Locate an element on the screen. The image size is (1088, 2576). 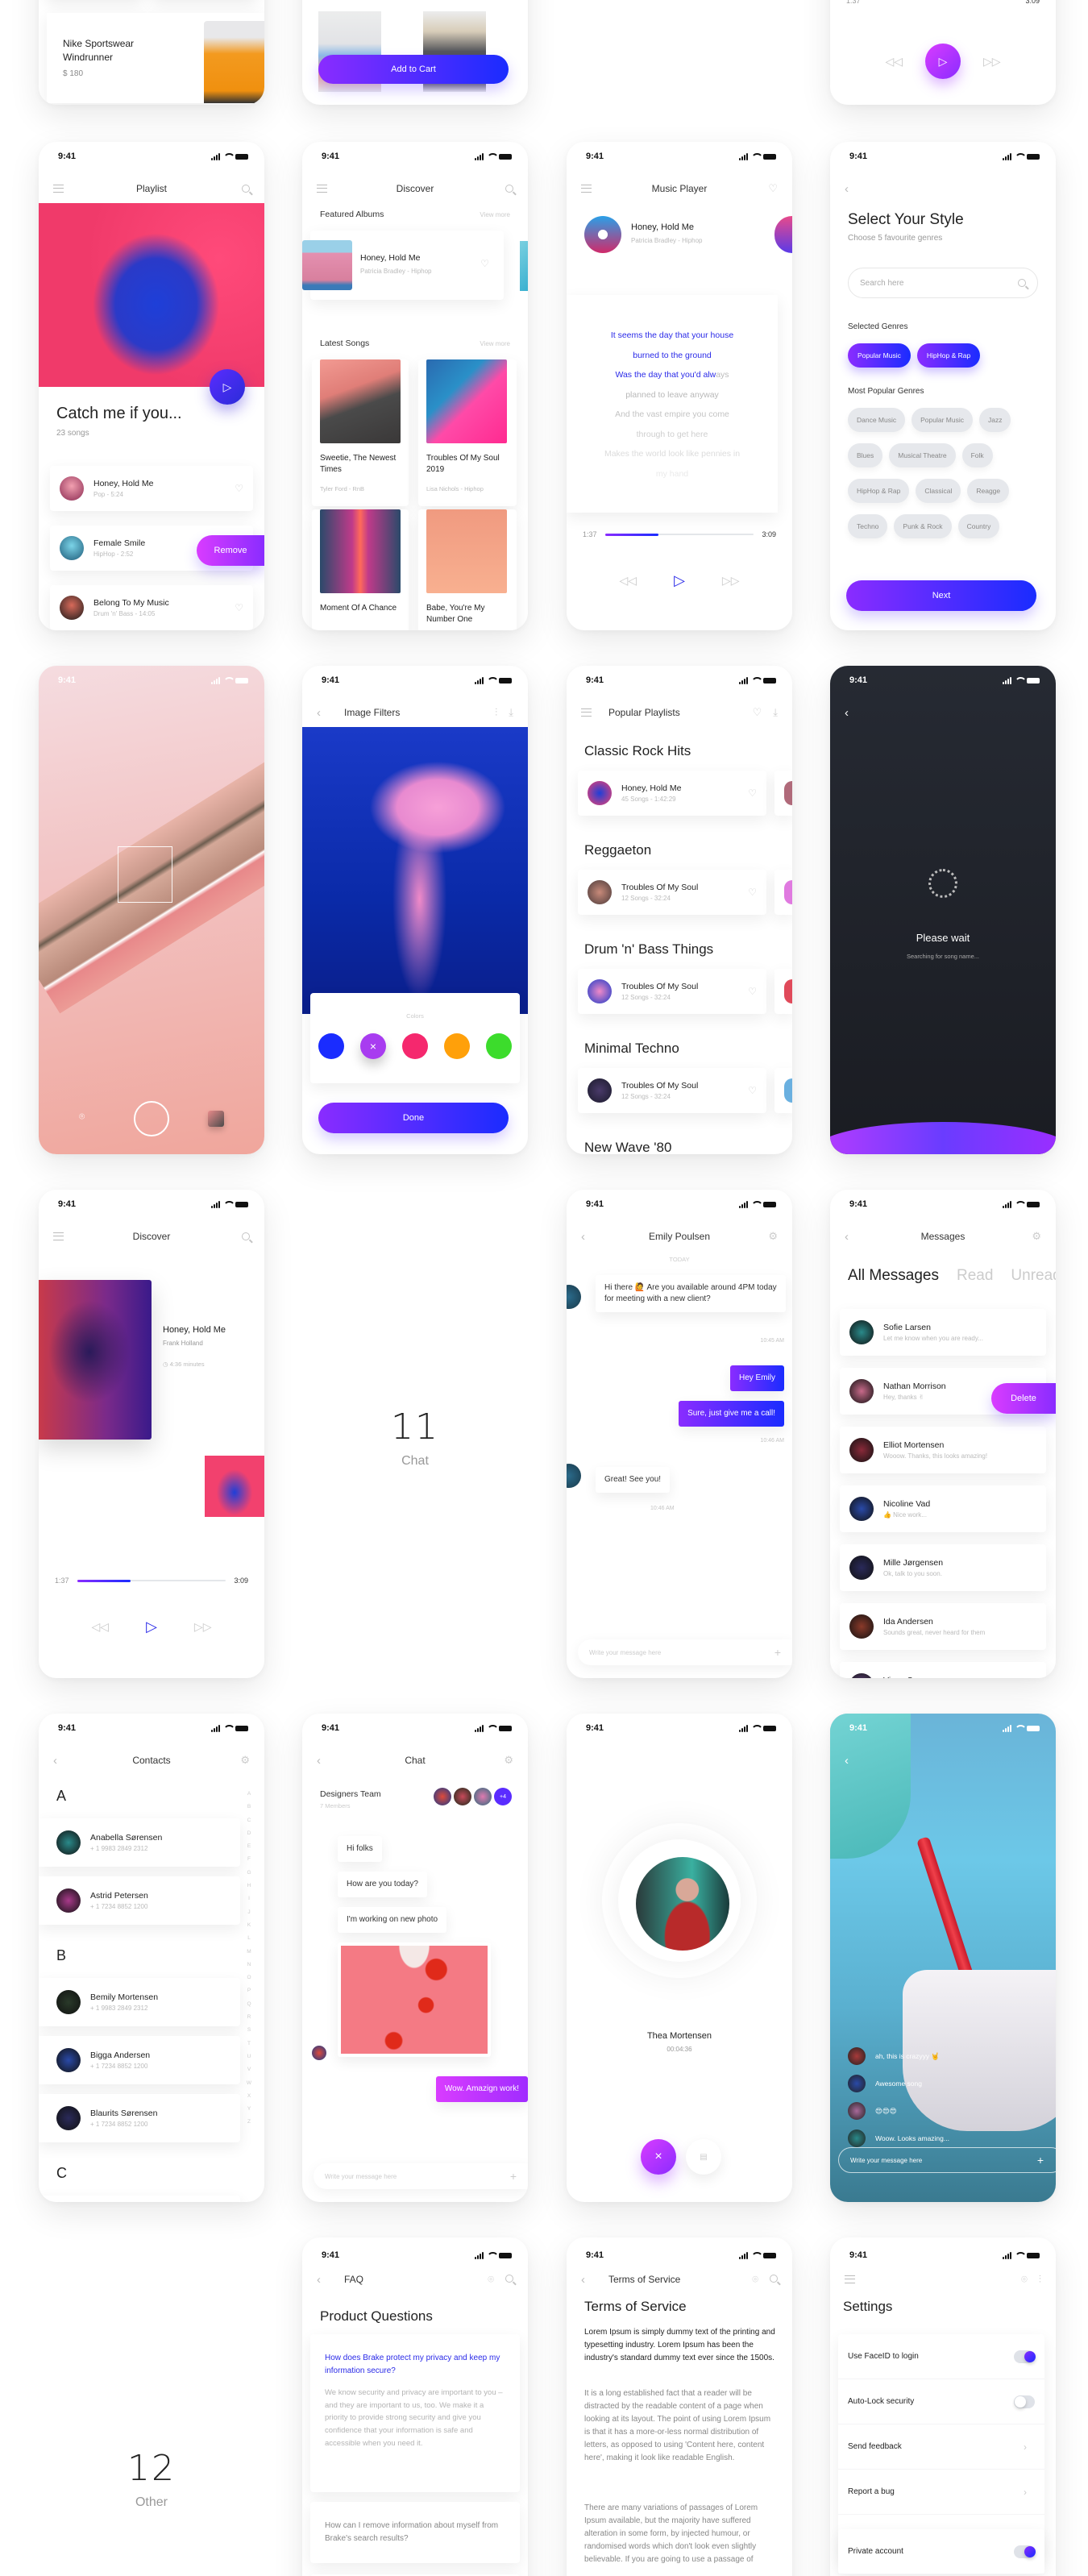
tab-all-messages: All Messages is located at coordinates (893, 1275).